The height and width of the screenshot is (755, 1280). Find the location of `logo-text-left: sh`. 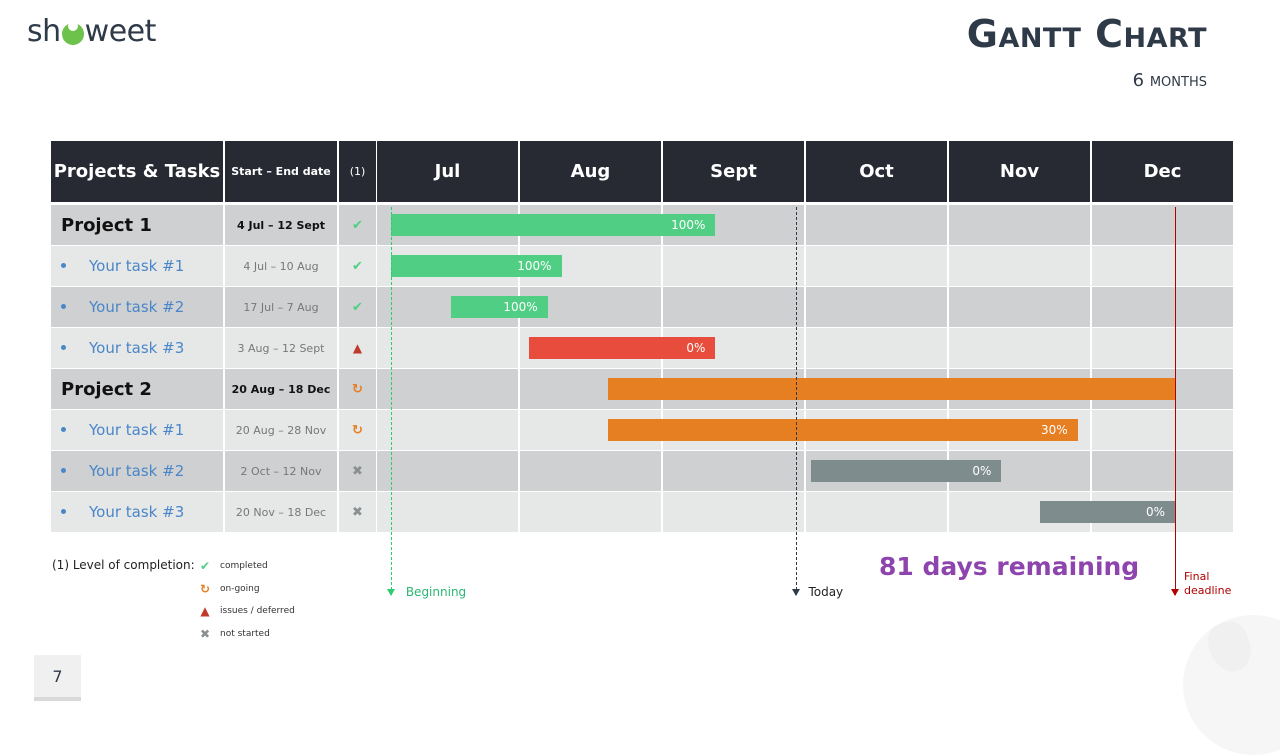

logo-text-left: sh is located at coordinates (44, 31).